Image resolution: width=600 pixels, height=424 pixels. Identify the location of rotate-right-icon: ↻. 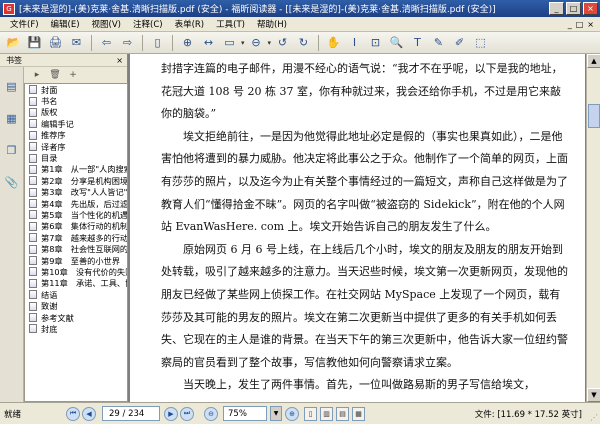
(303, 43).